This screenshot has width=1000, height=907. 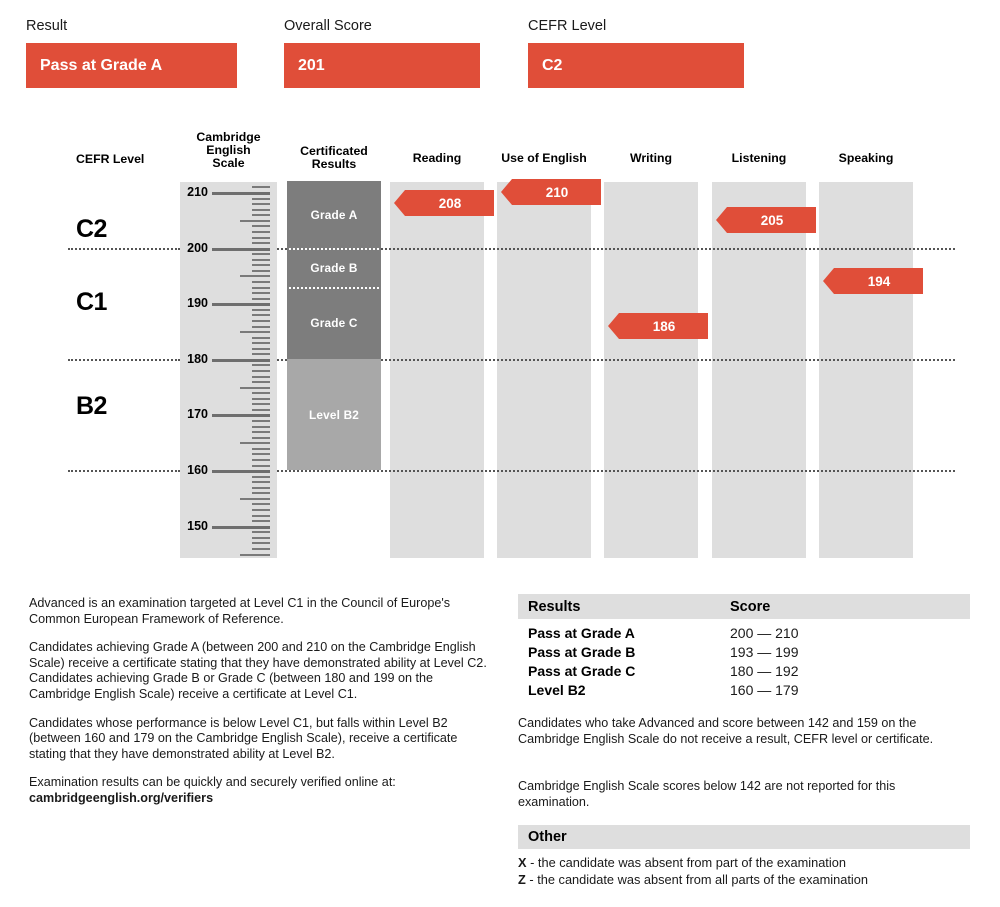 What do you see at coordinates (557, 689) in the screenshot?
I see `result-name-3: Level B2` at bounding box center [557, 689].